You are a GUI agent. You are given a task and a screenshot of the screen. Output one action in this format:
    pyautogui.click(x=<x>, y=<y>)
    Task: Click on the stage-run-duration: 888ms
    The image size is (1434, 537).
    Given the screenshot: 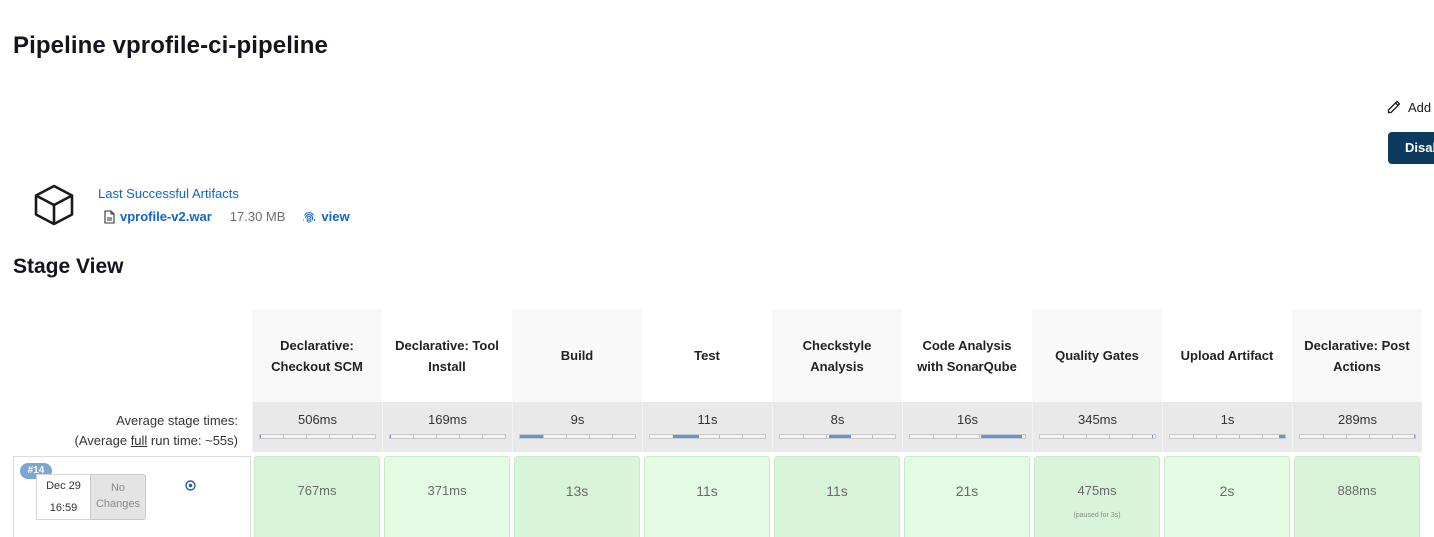 What is the action you would take?
    pyautogui.click(x=1357, y=490)
    